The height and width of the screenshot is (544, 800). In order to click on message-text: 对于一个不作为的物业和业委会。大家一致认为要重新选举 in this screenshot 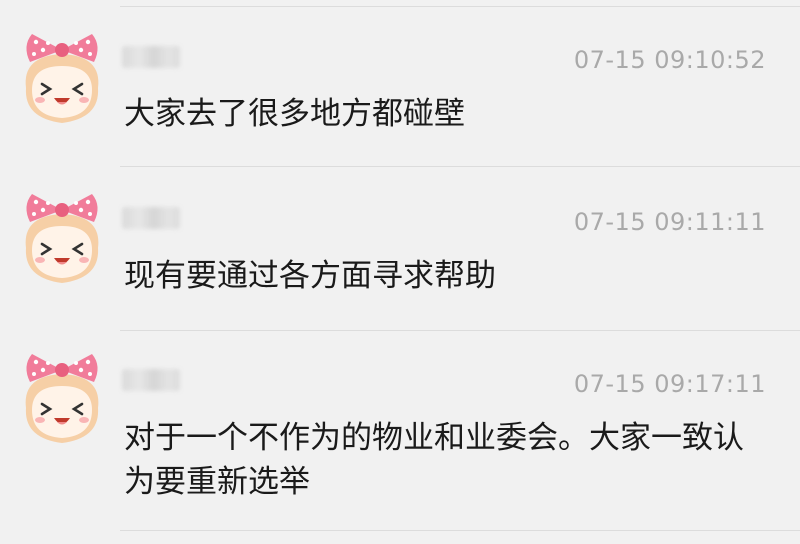, I will do `click(434, 460)`.